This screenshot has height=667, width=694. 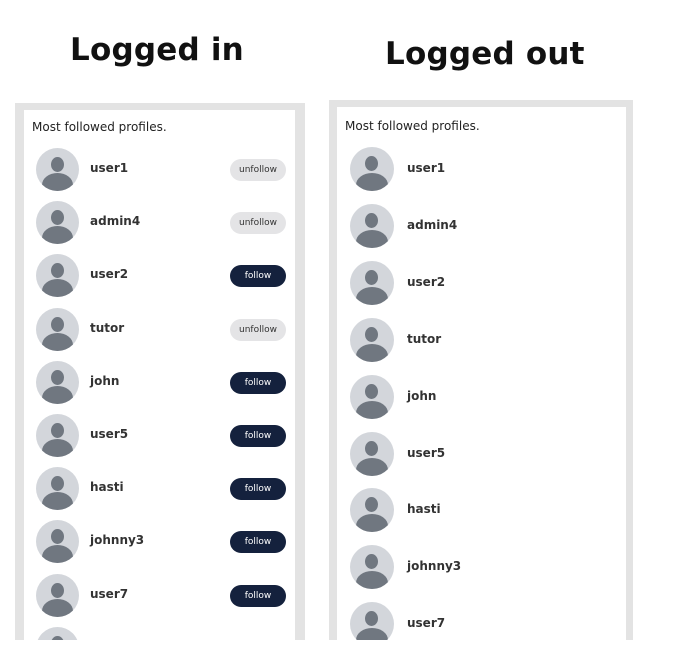 What do you see at coordinates (481, 226) in the screenshot?
I see `profile-item: admin4` at bounding box center [481, 226].